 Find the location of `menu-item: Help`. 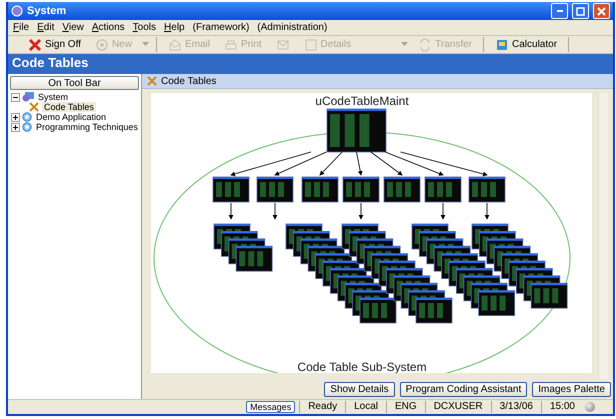

menu-item: Help is located at coordinates (174, 27).